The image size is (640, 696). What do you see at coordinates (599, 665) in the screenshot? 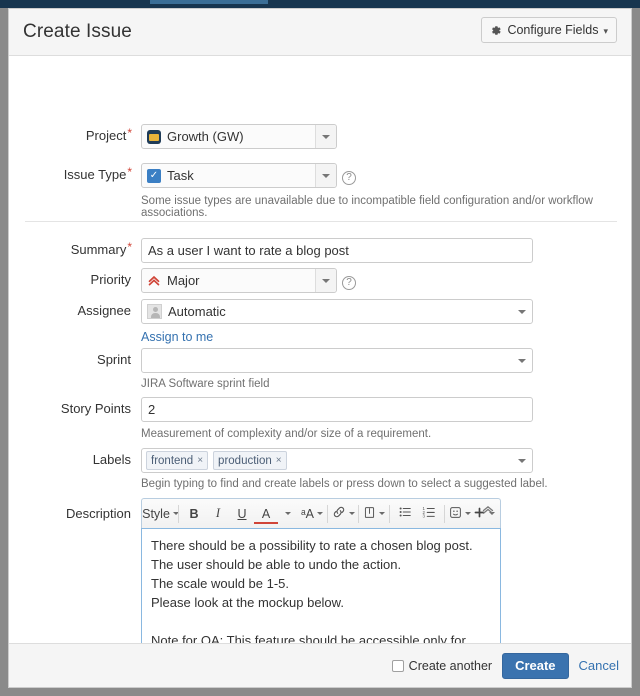
I see `cancel-button: Cancel` at bounding box center [599, 665].